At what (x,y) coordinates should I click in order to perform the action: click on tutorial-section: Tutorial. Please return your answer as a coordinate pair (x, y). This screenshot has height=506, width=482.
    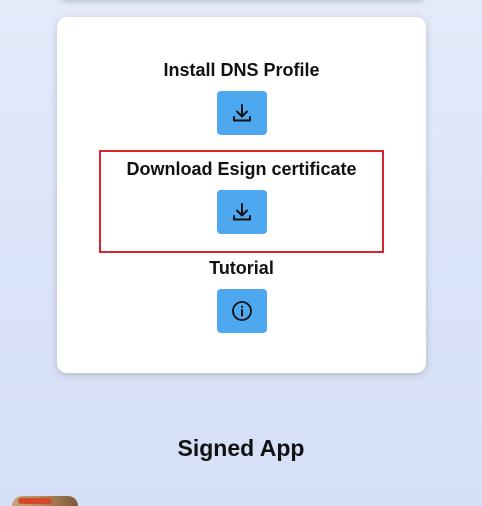
    Looking at the image, I should click on (241, 268).